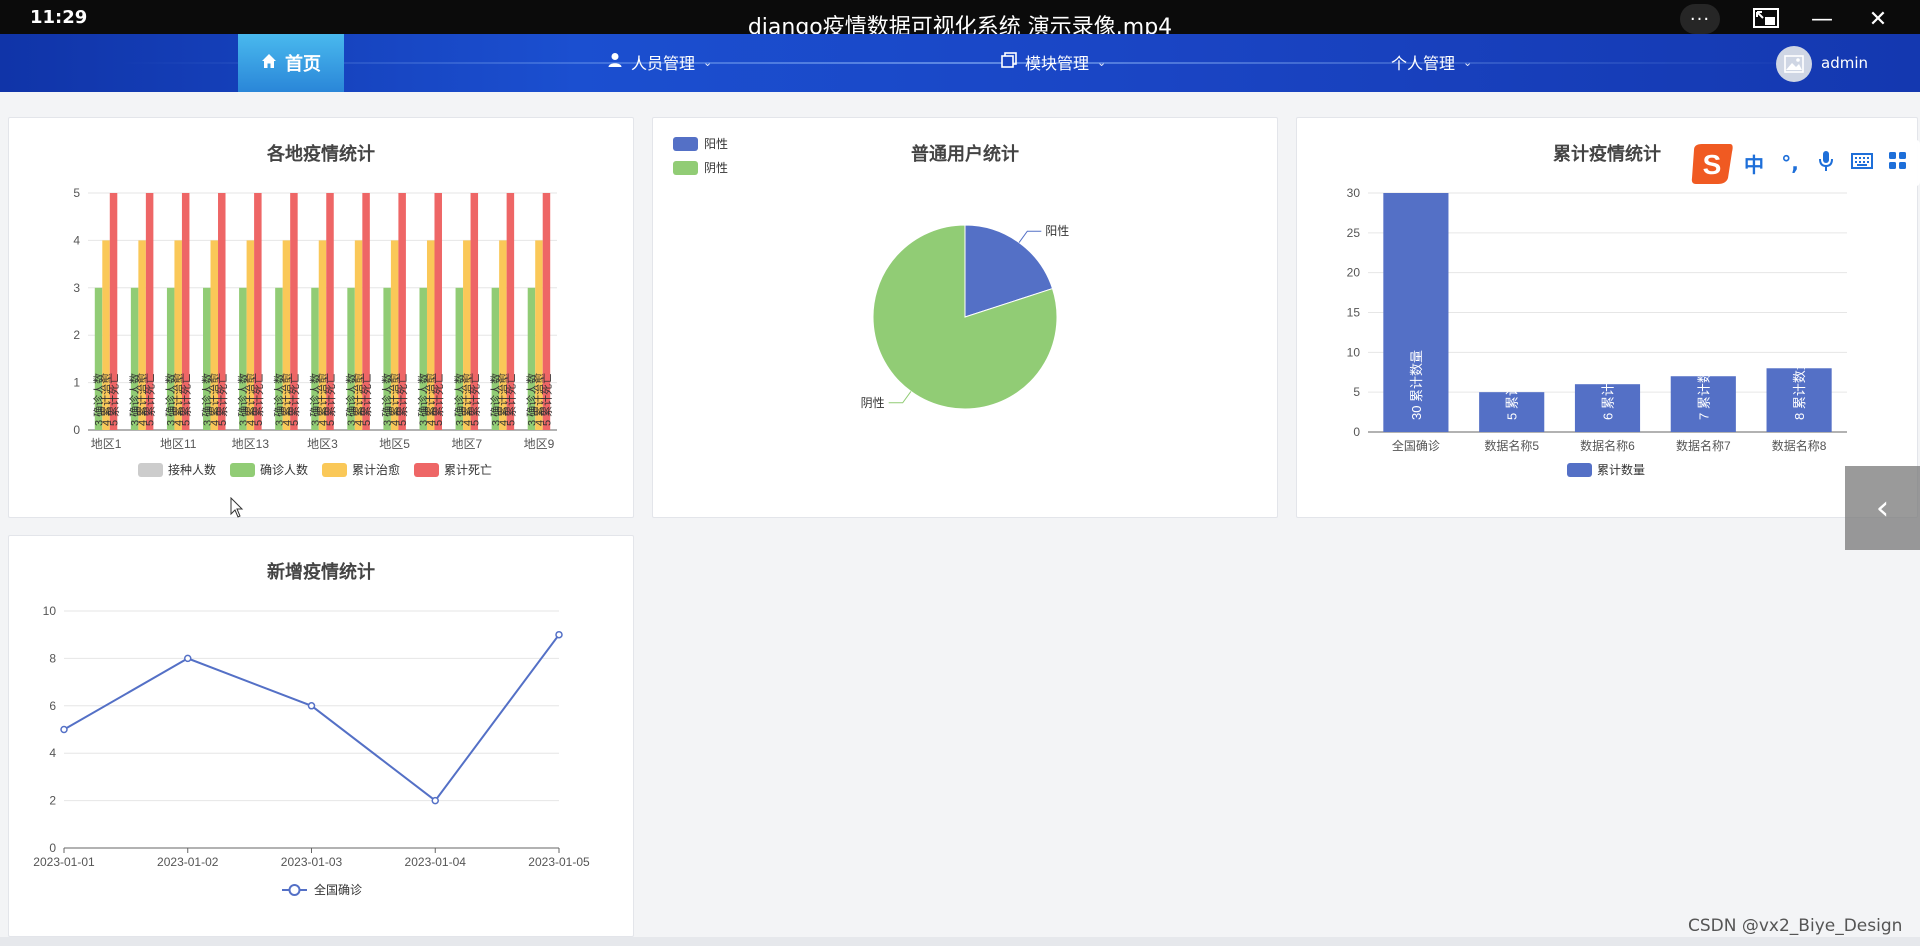 The image size is (1920, 946). Describe the element at coordinates (873, 403) in the screenshot. I see `pie-slice-label: 阴性` at that location.